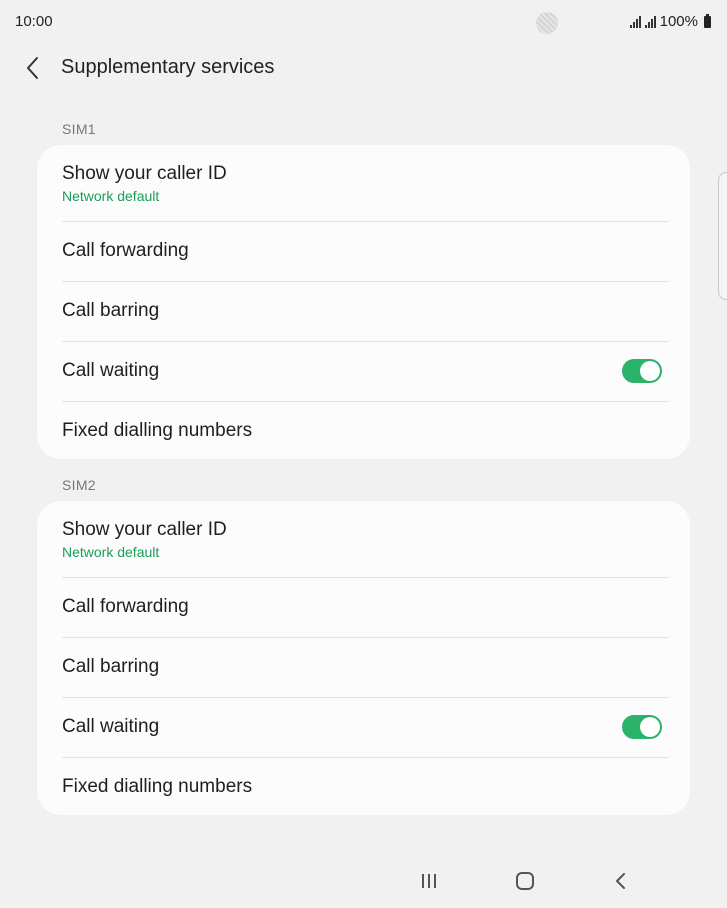  I want to click on status-bar: 10:00 100%, so click(363, 22).